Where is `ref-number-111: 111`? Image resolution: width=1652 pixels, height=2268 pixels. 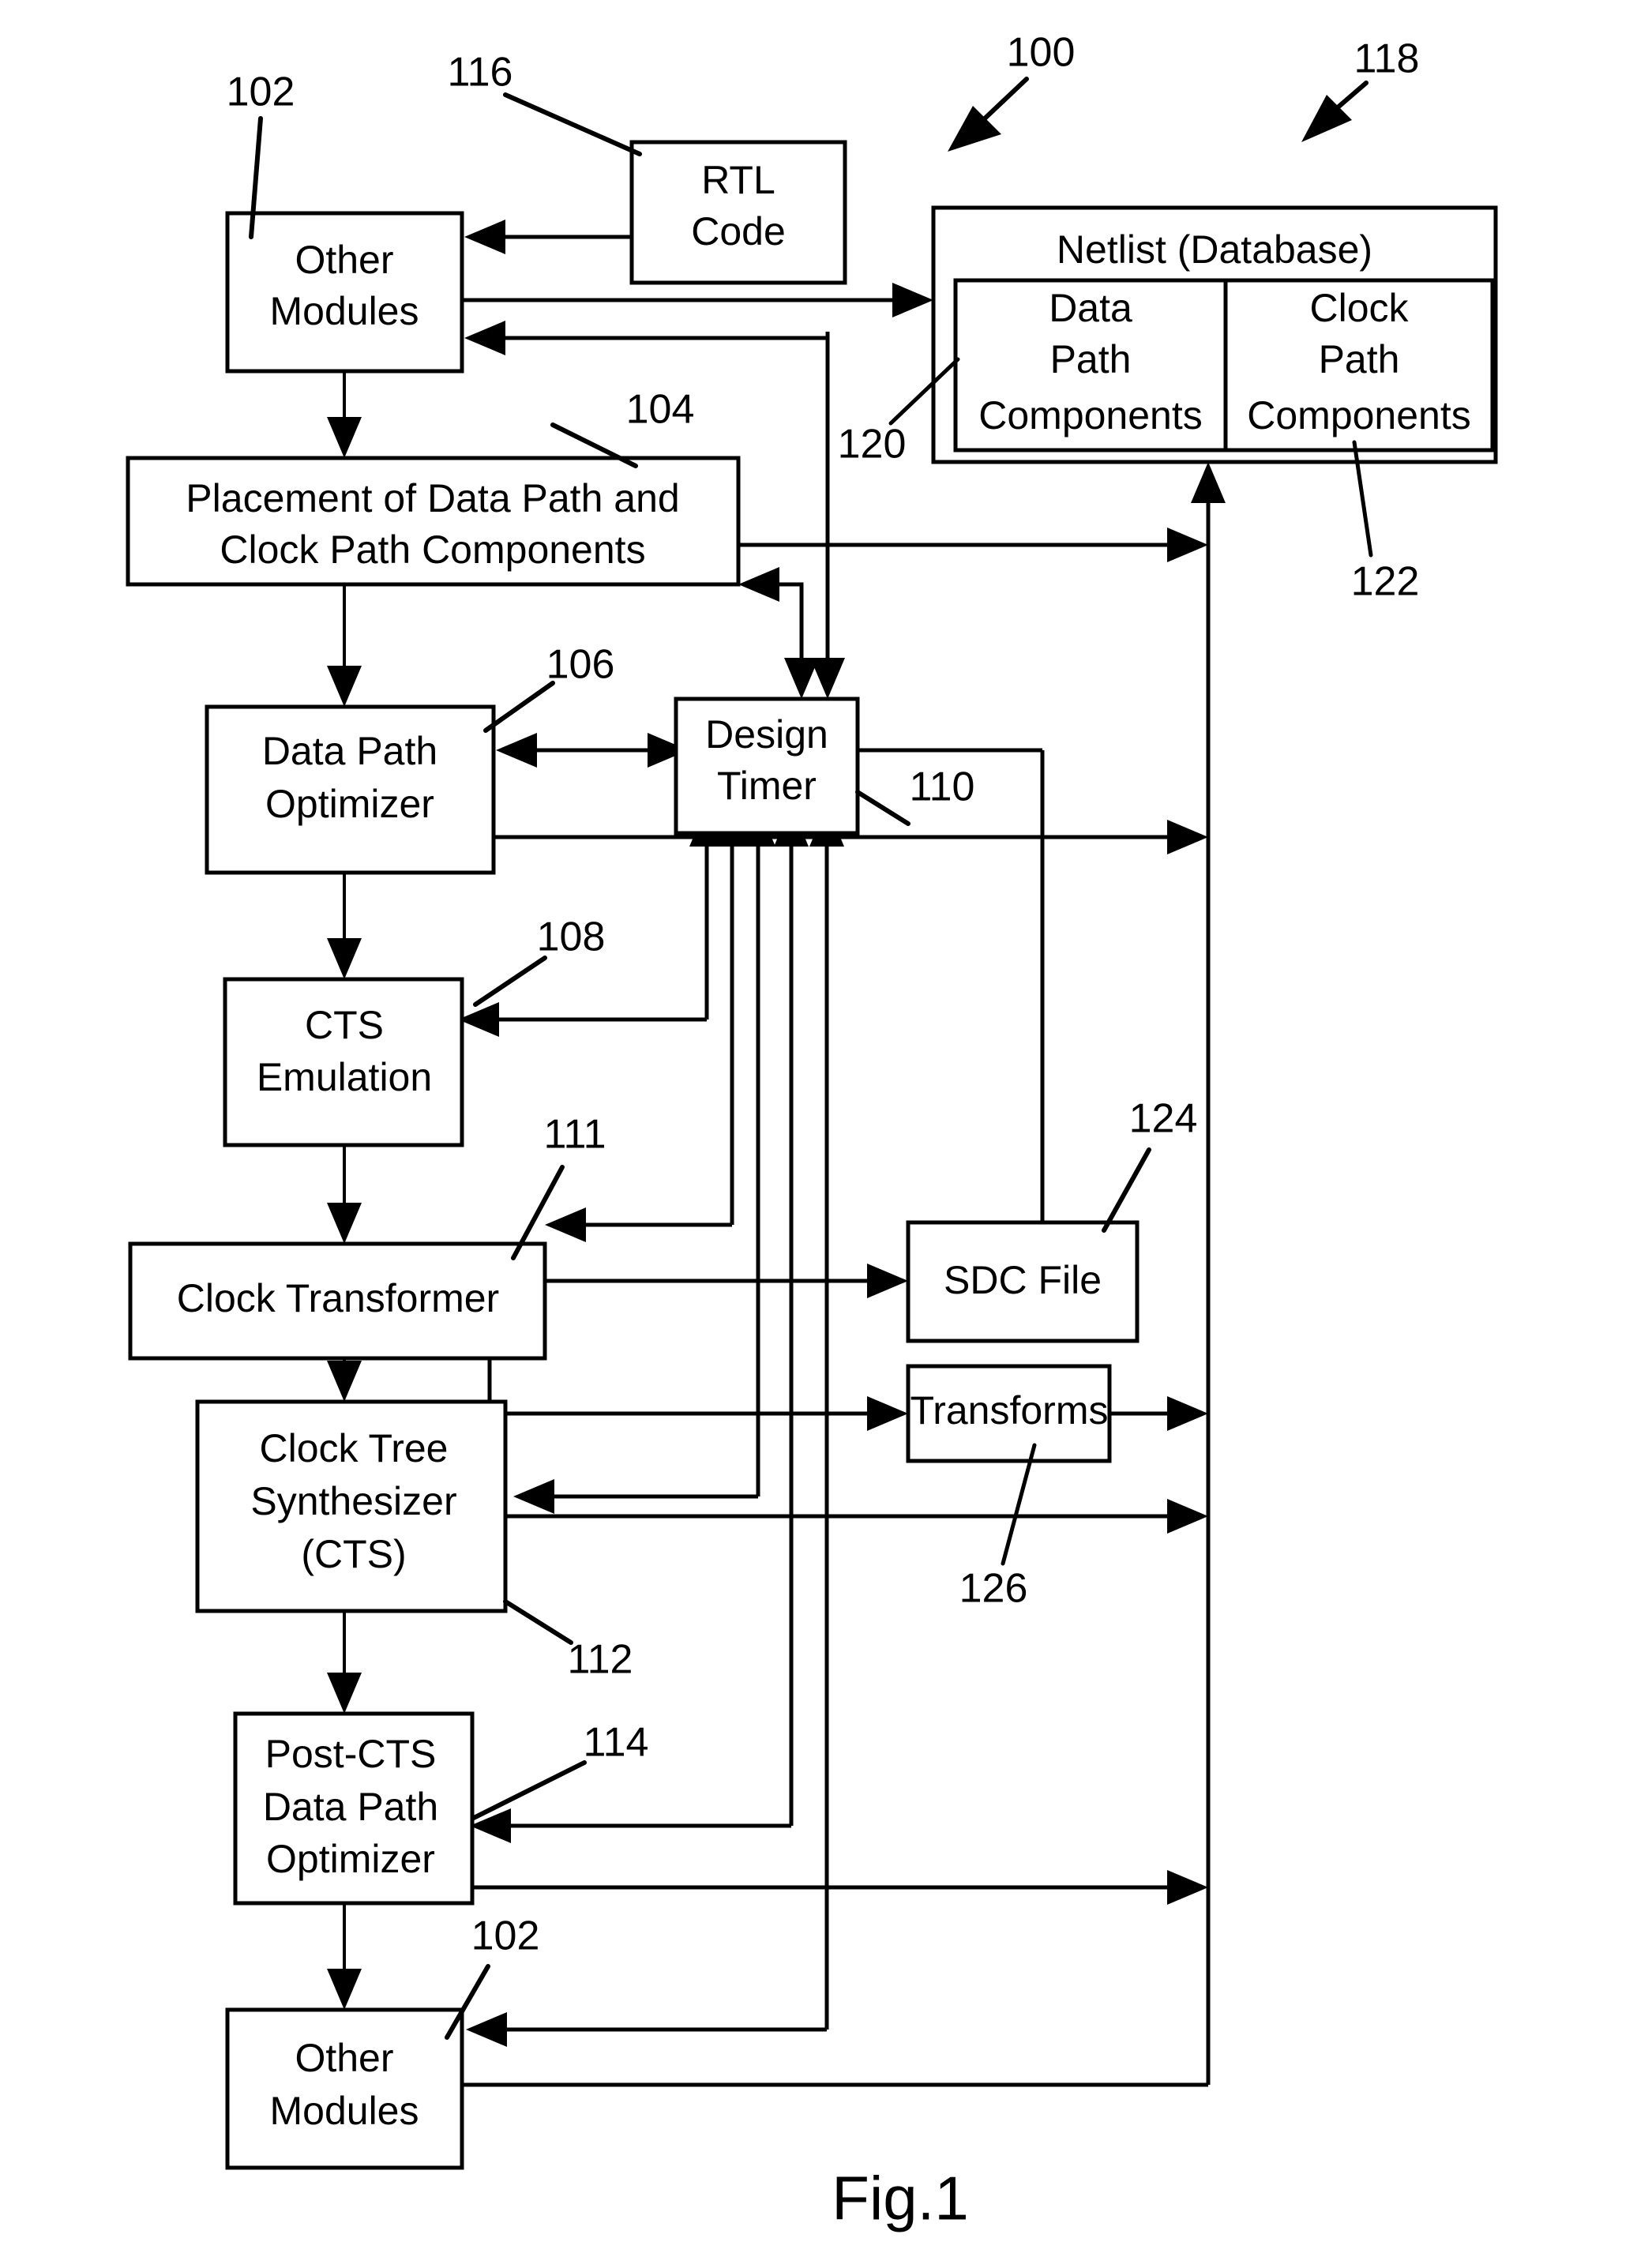 ref-number-111: 111 is located at coordinates (574, 1135).